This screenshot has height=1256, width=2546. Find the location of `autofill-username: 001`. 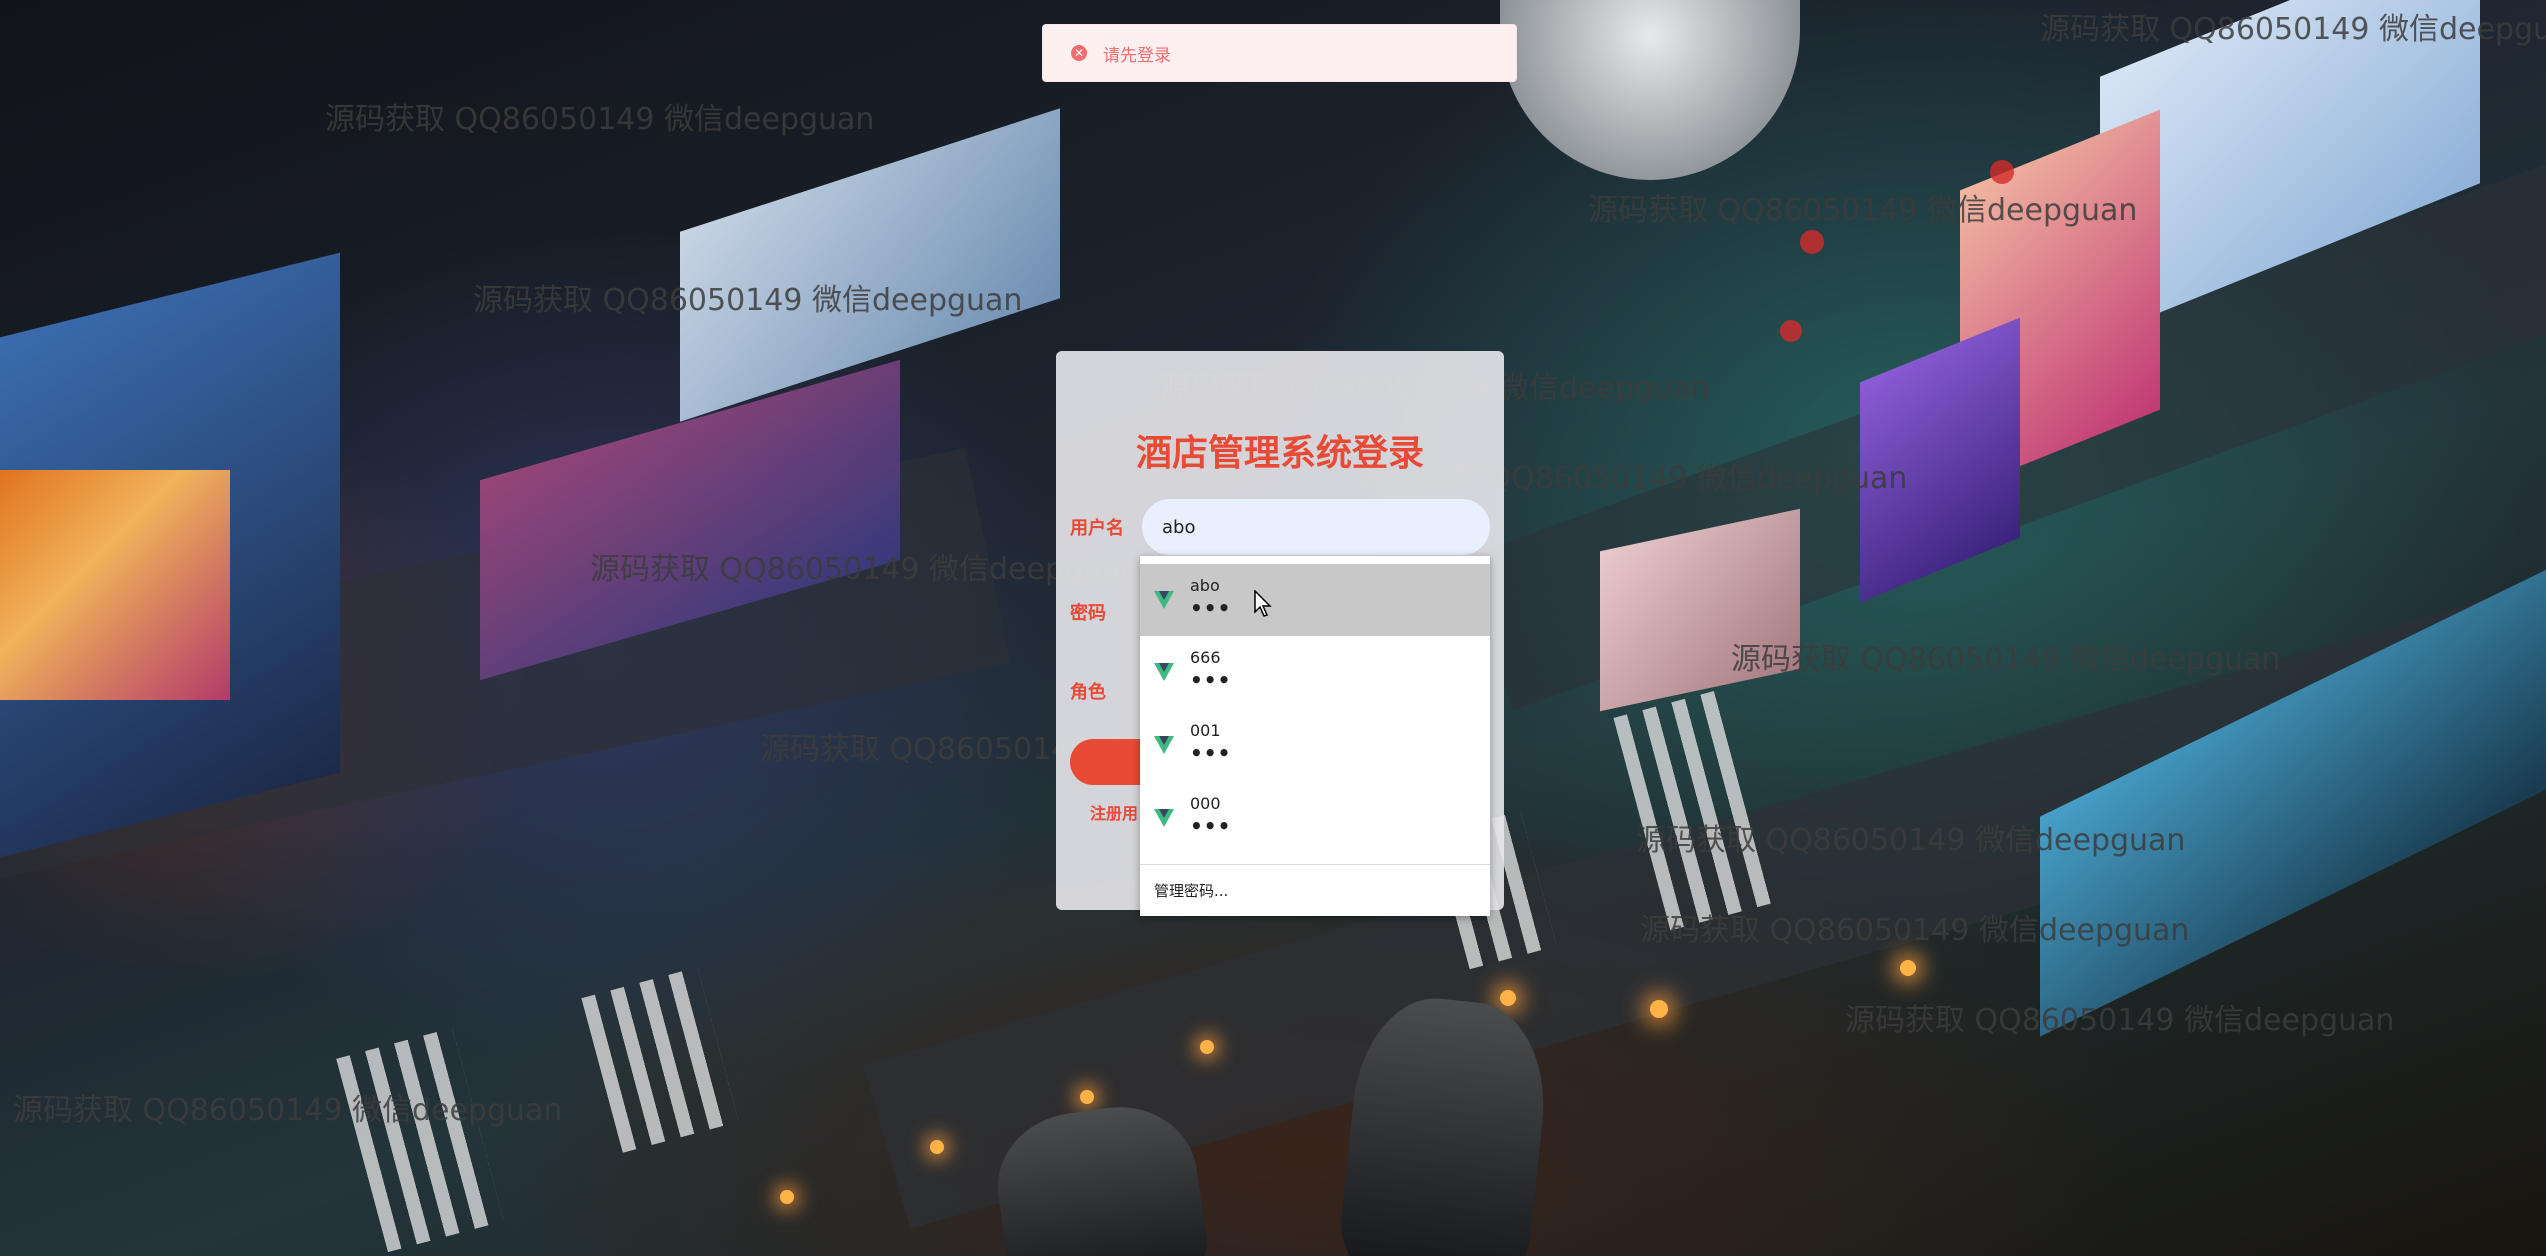

autofill-username: 001 is located at coordinates (1205, 730).